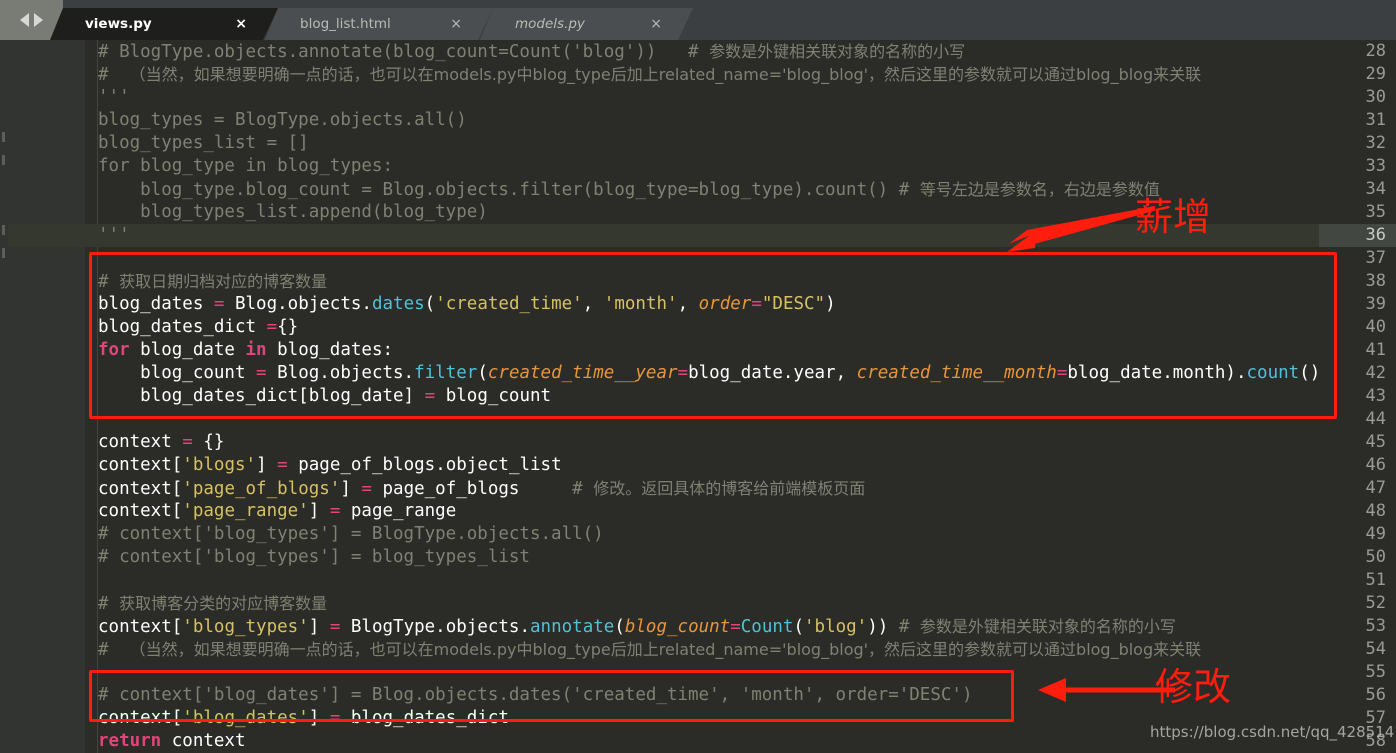  Describe the element at coordinates (164, 24) in the screenshot. I see `tab-views-py: views.py ×` at that location.